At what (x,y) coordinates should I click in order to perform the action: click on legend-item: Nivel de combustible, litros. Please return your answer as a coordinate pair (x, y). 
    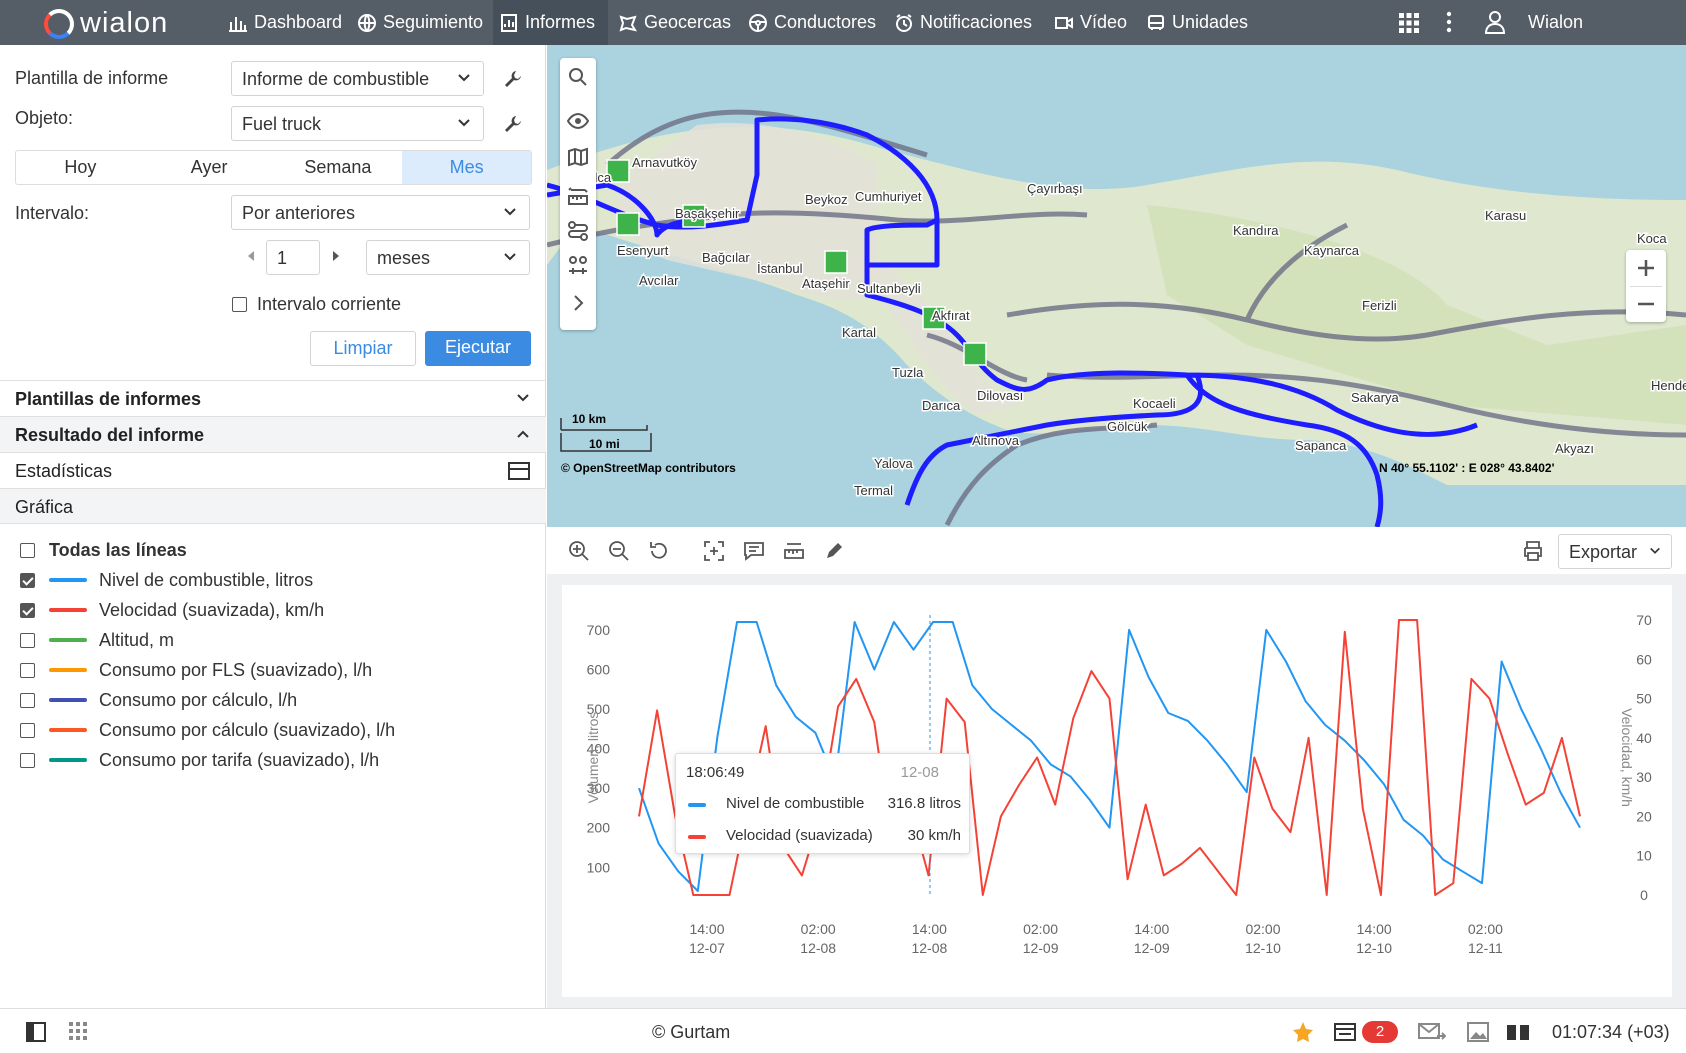
    Looking at the image, I should click on (166, 580).